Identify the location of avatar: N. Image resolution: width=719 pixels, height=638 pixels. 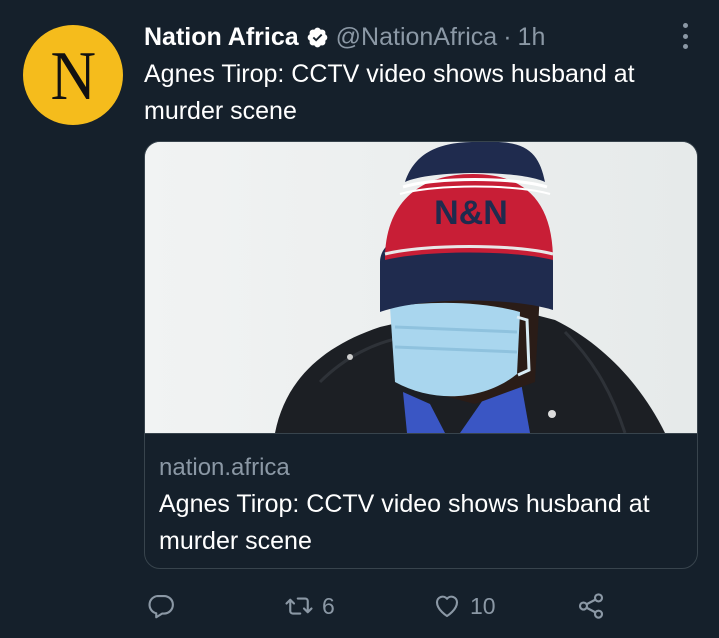
(73, 75).